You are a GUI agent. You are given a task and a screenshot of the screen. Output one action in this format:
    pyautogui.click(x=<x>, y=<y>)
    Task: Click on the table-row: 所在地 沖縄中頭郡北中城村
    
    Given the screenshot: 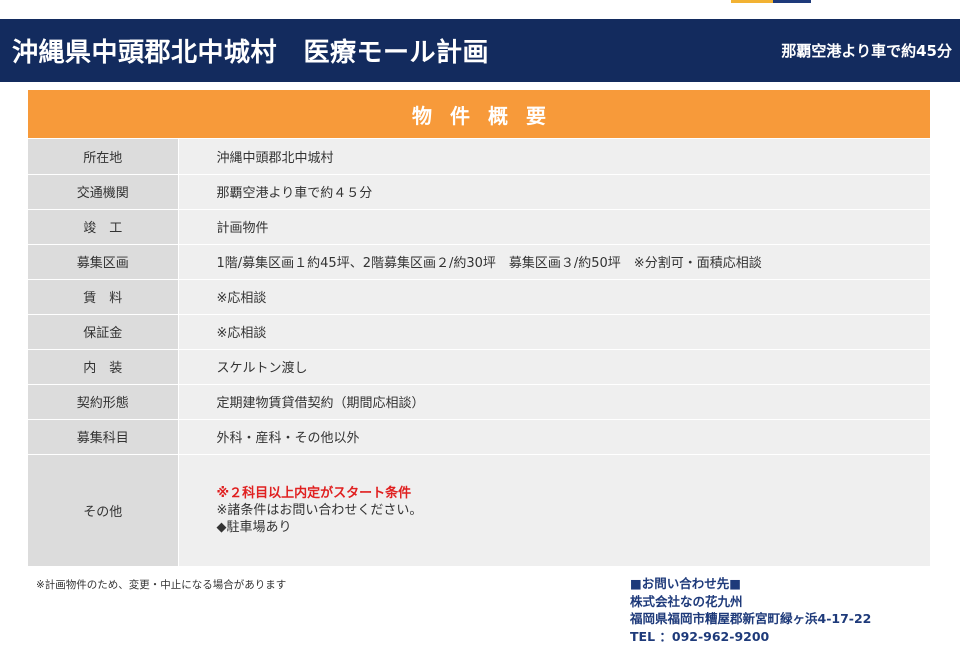 What is the action you would take?
    pyautogui.click(x=479, y=156)
    